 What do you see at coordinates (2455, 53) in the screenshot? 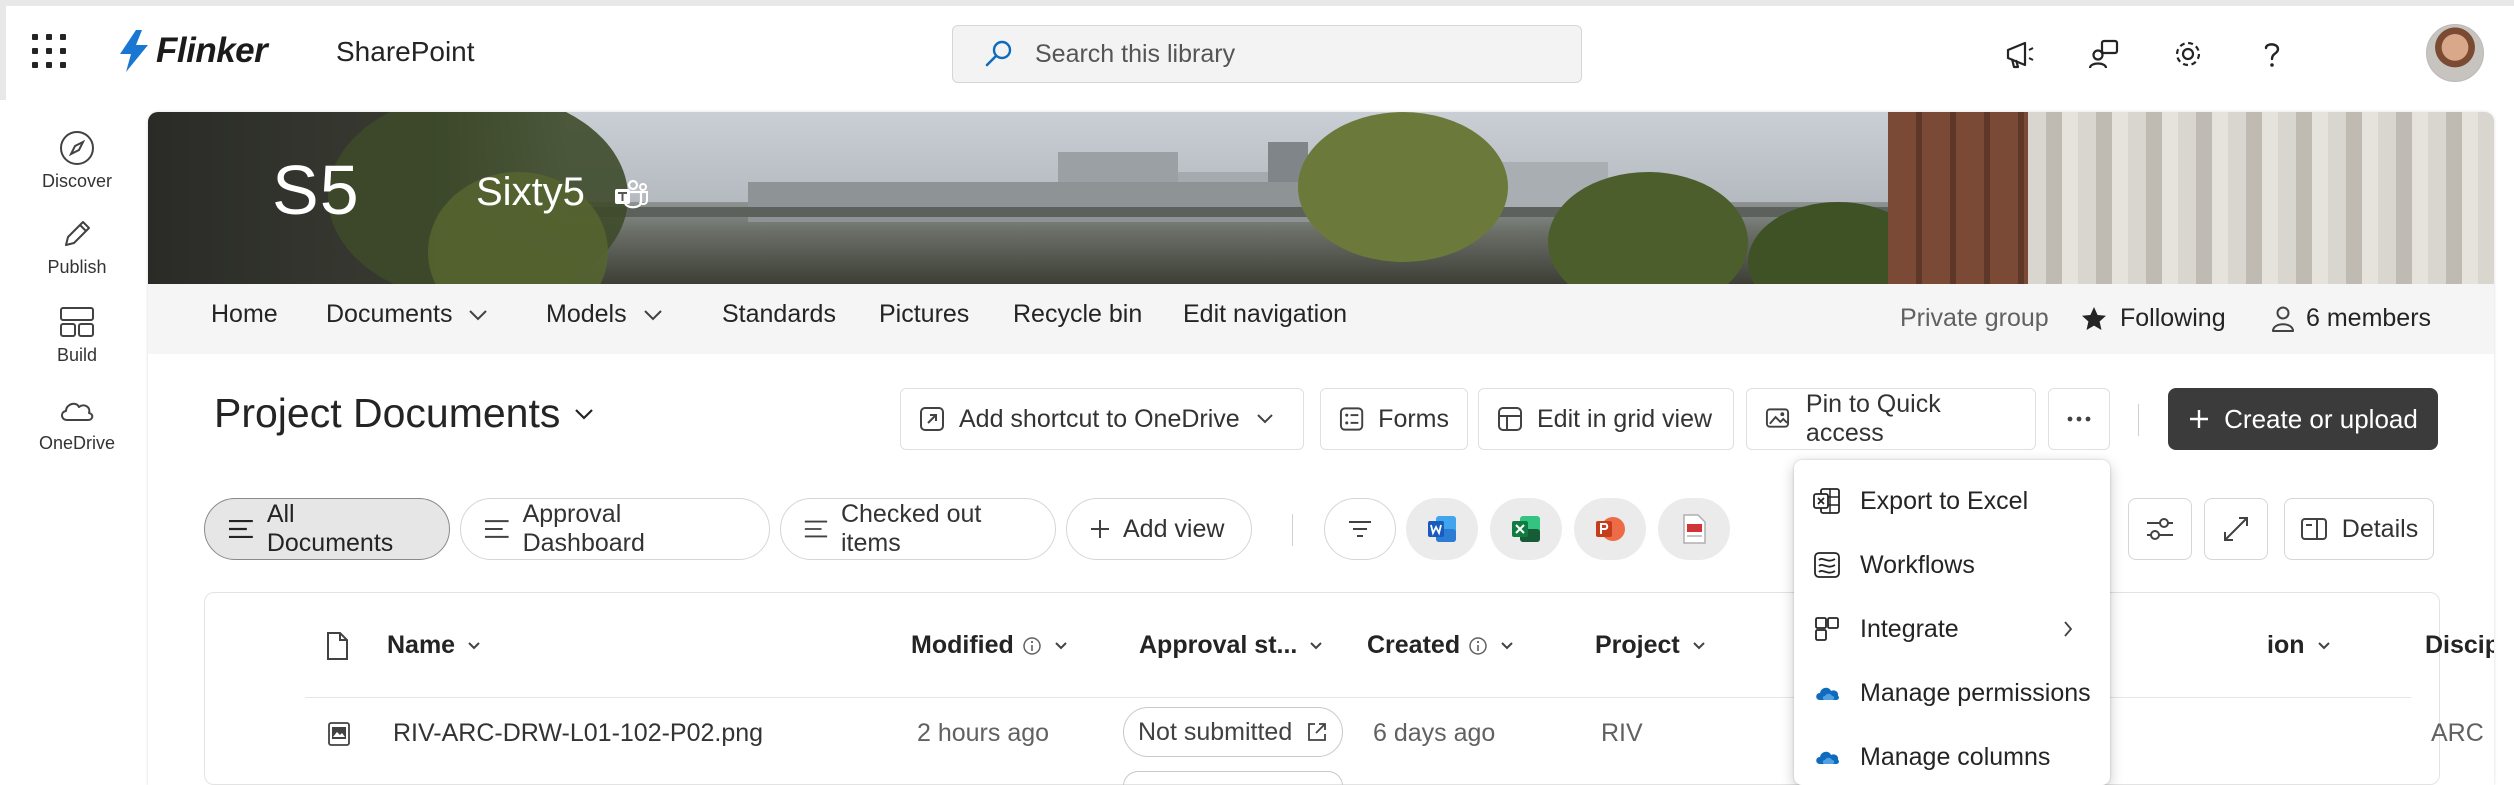
I see `user-avatar` at bounding box center [2455, 53].